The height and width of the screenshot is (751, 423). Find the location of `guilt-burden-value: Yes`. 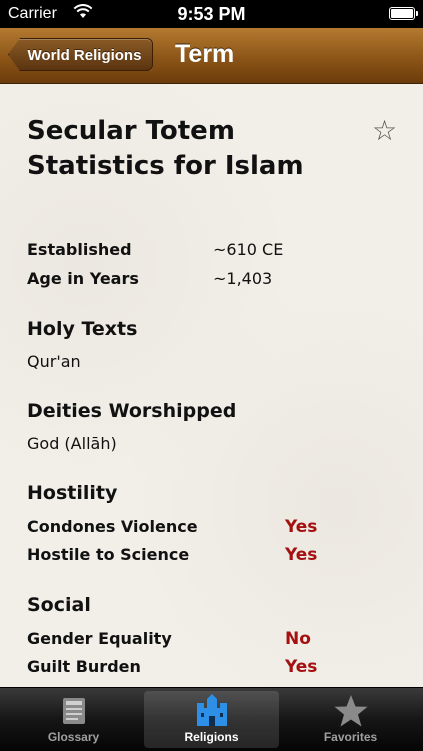

guilt-burden-value: Yes is located at coordinates (301, 667).